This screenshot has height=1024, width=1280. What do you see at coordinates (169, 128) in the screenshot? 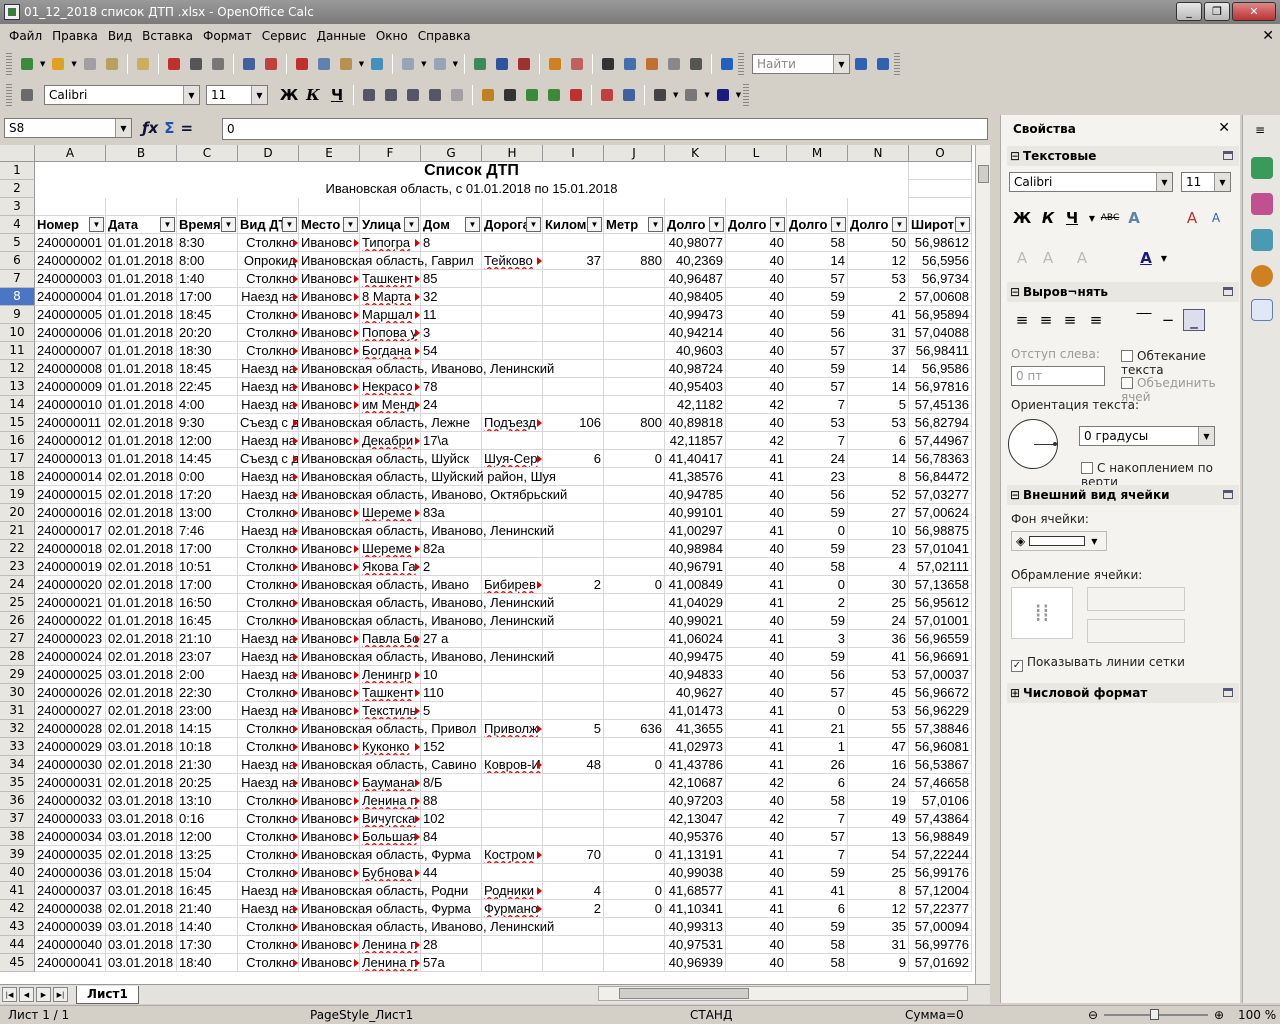
I see `sum-icon: Σ` at bounding box center [169, 128].